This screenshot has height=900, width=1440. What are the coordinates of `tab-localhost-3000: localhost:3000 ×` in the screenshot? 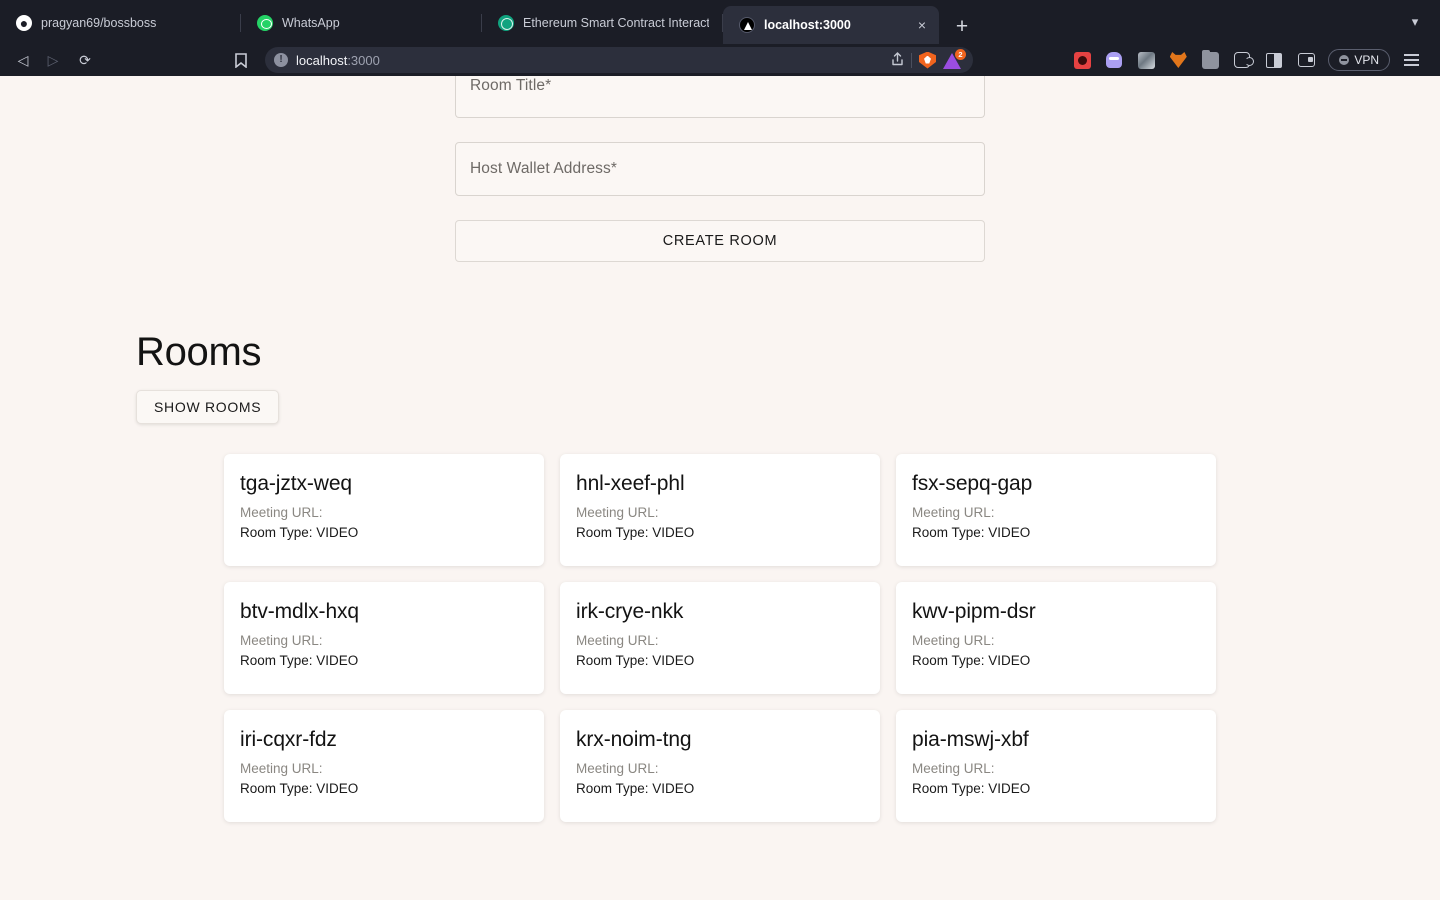 It's located at (831, 25).